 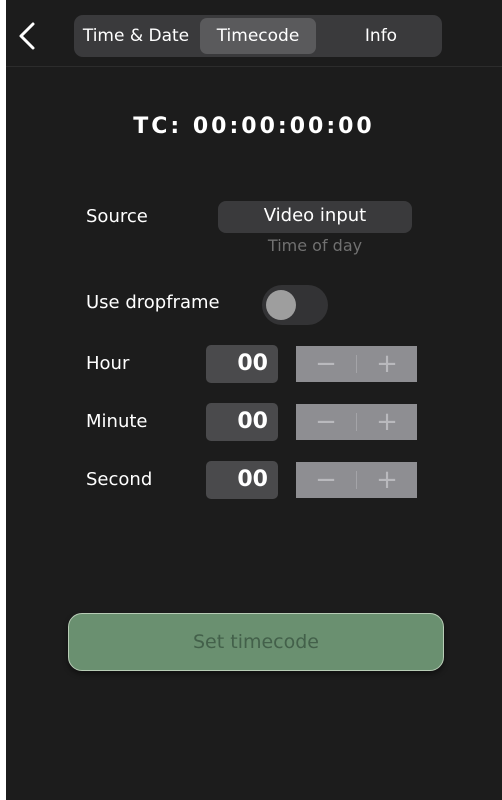 I want to click on chevron-left-icon, so click(x=27, y=36).